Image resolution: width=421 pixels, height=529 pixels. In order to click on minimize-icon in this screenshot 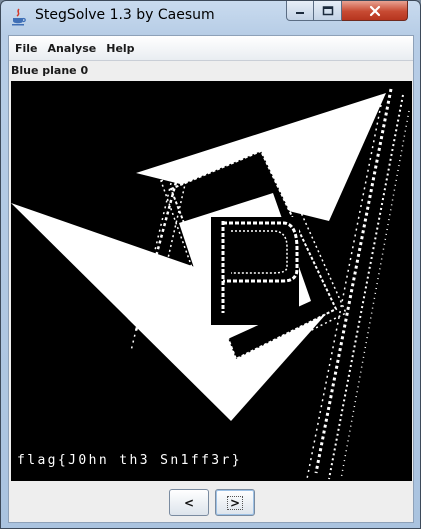, I will do `click(300, 12)`.